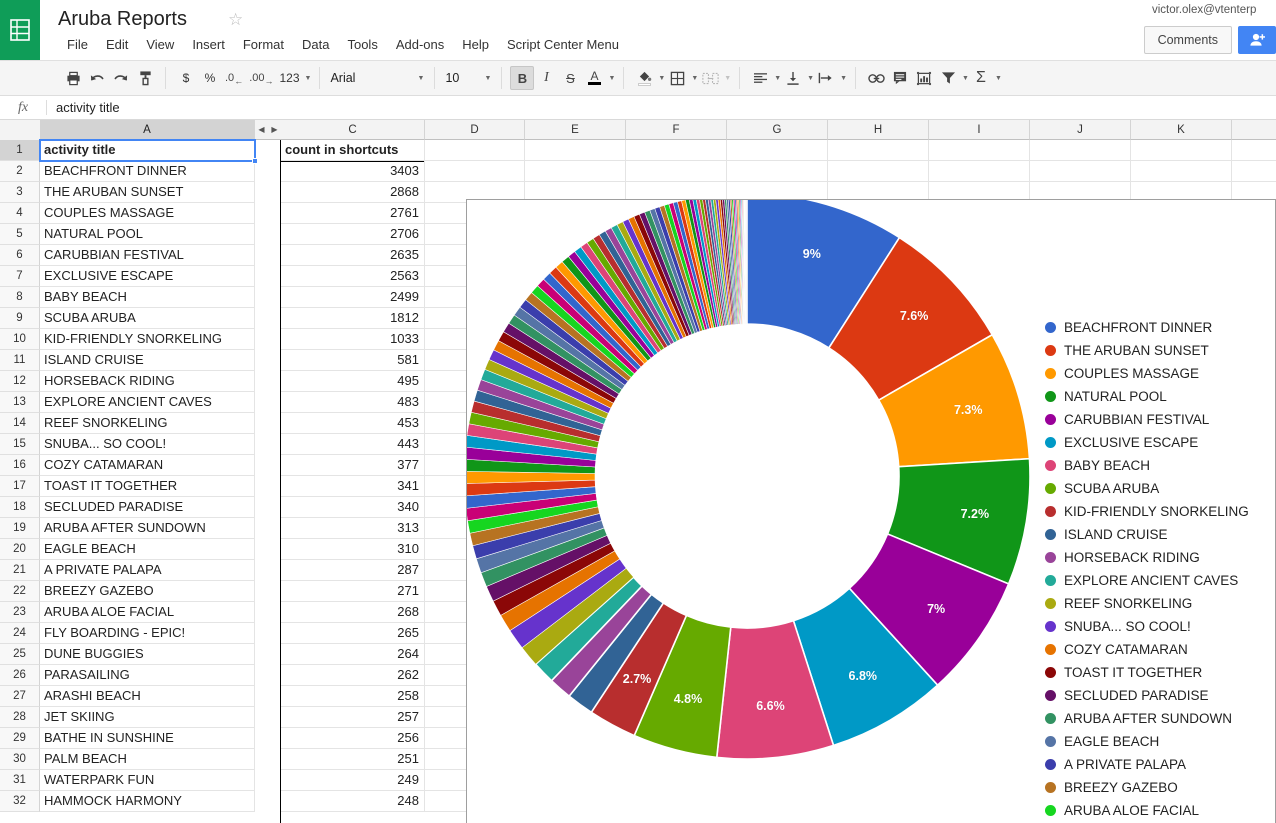  I want to click on legend-item: SECLUDED PARADISE, so click(1147, 695).